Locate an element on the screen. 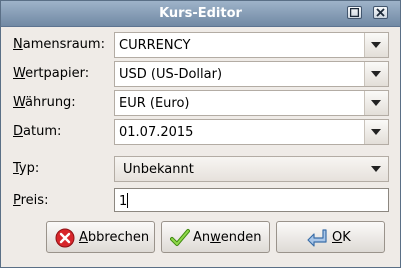 Image resolution: width=401 pixels, height=268 pixels. security-label: Wertpapier: is located at coordinates (51, 73).